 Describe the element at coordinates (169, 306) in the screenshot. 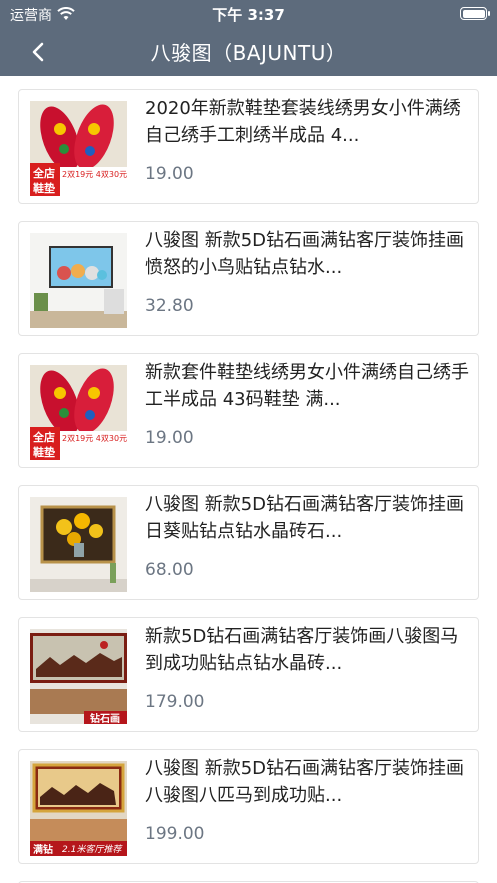

I see `product-price: 32.80` at that location.